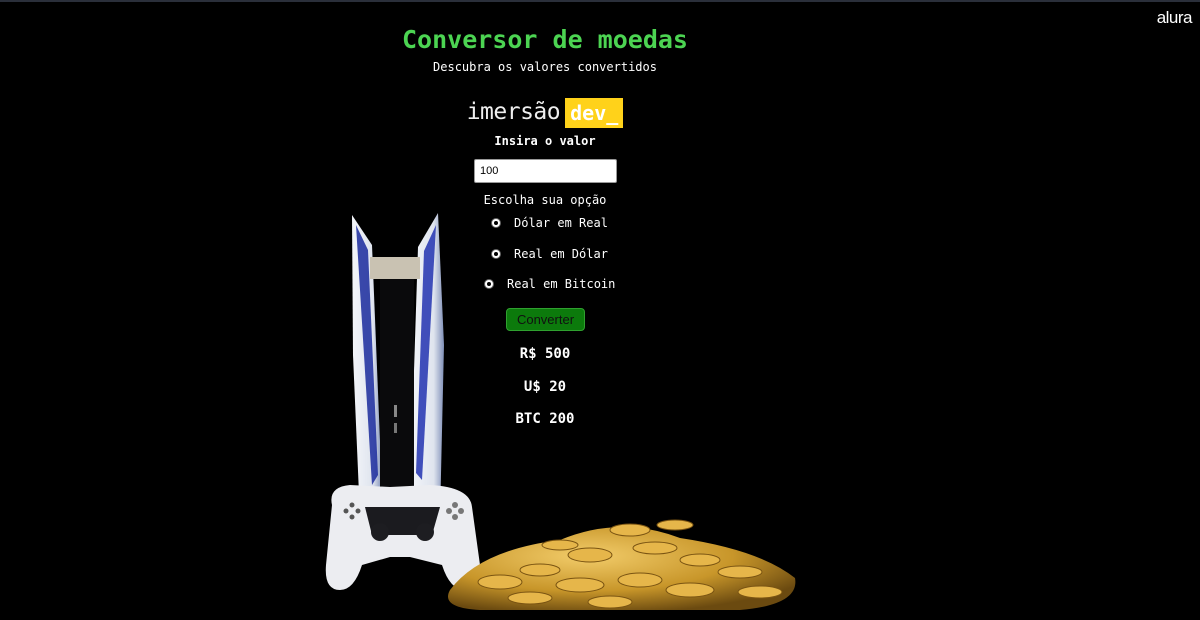 Image resolution: width=1200 pixels, height=620 pixels. What do you see at coordinates (561, 284) in the screenshot?
I see `radio-label: Real em Bitcoin` at bounding box center [561, 284].